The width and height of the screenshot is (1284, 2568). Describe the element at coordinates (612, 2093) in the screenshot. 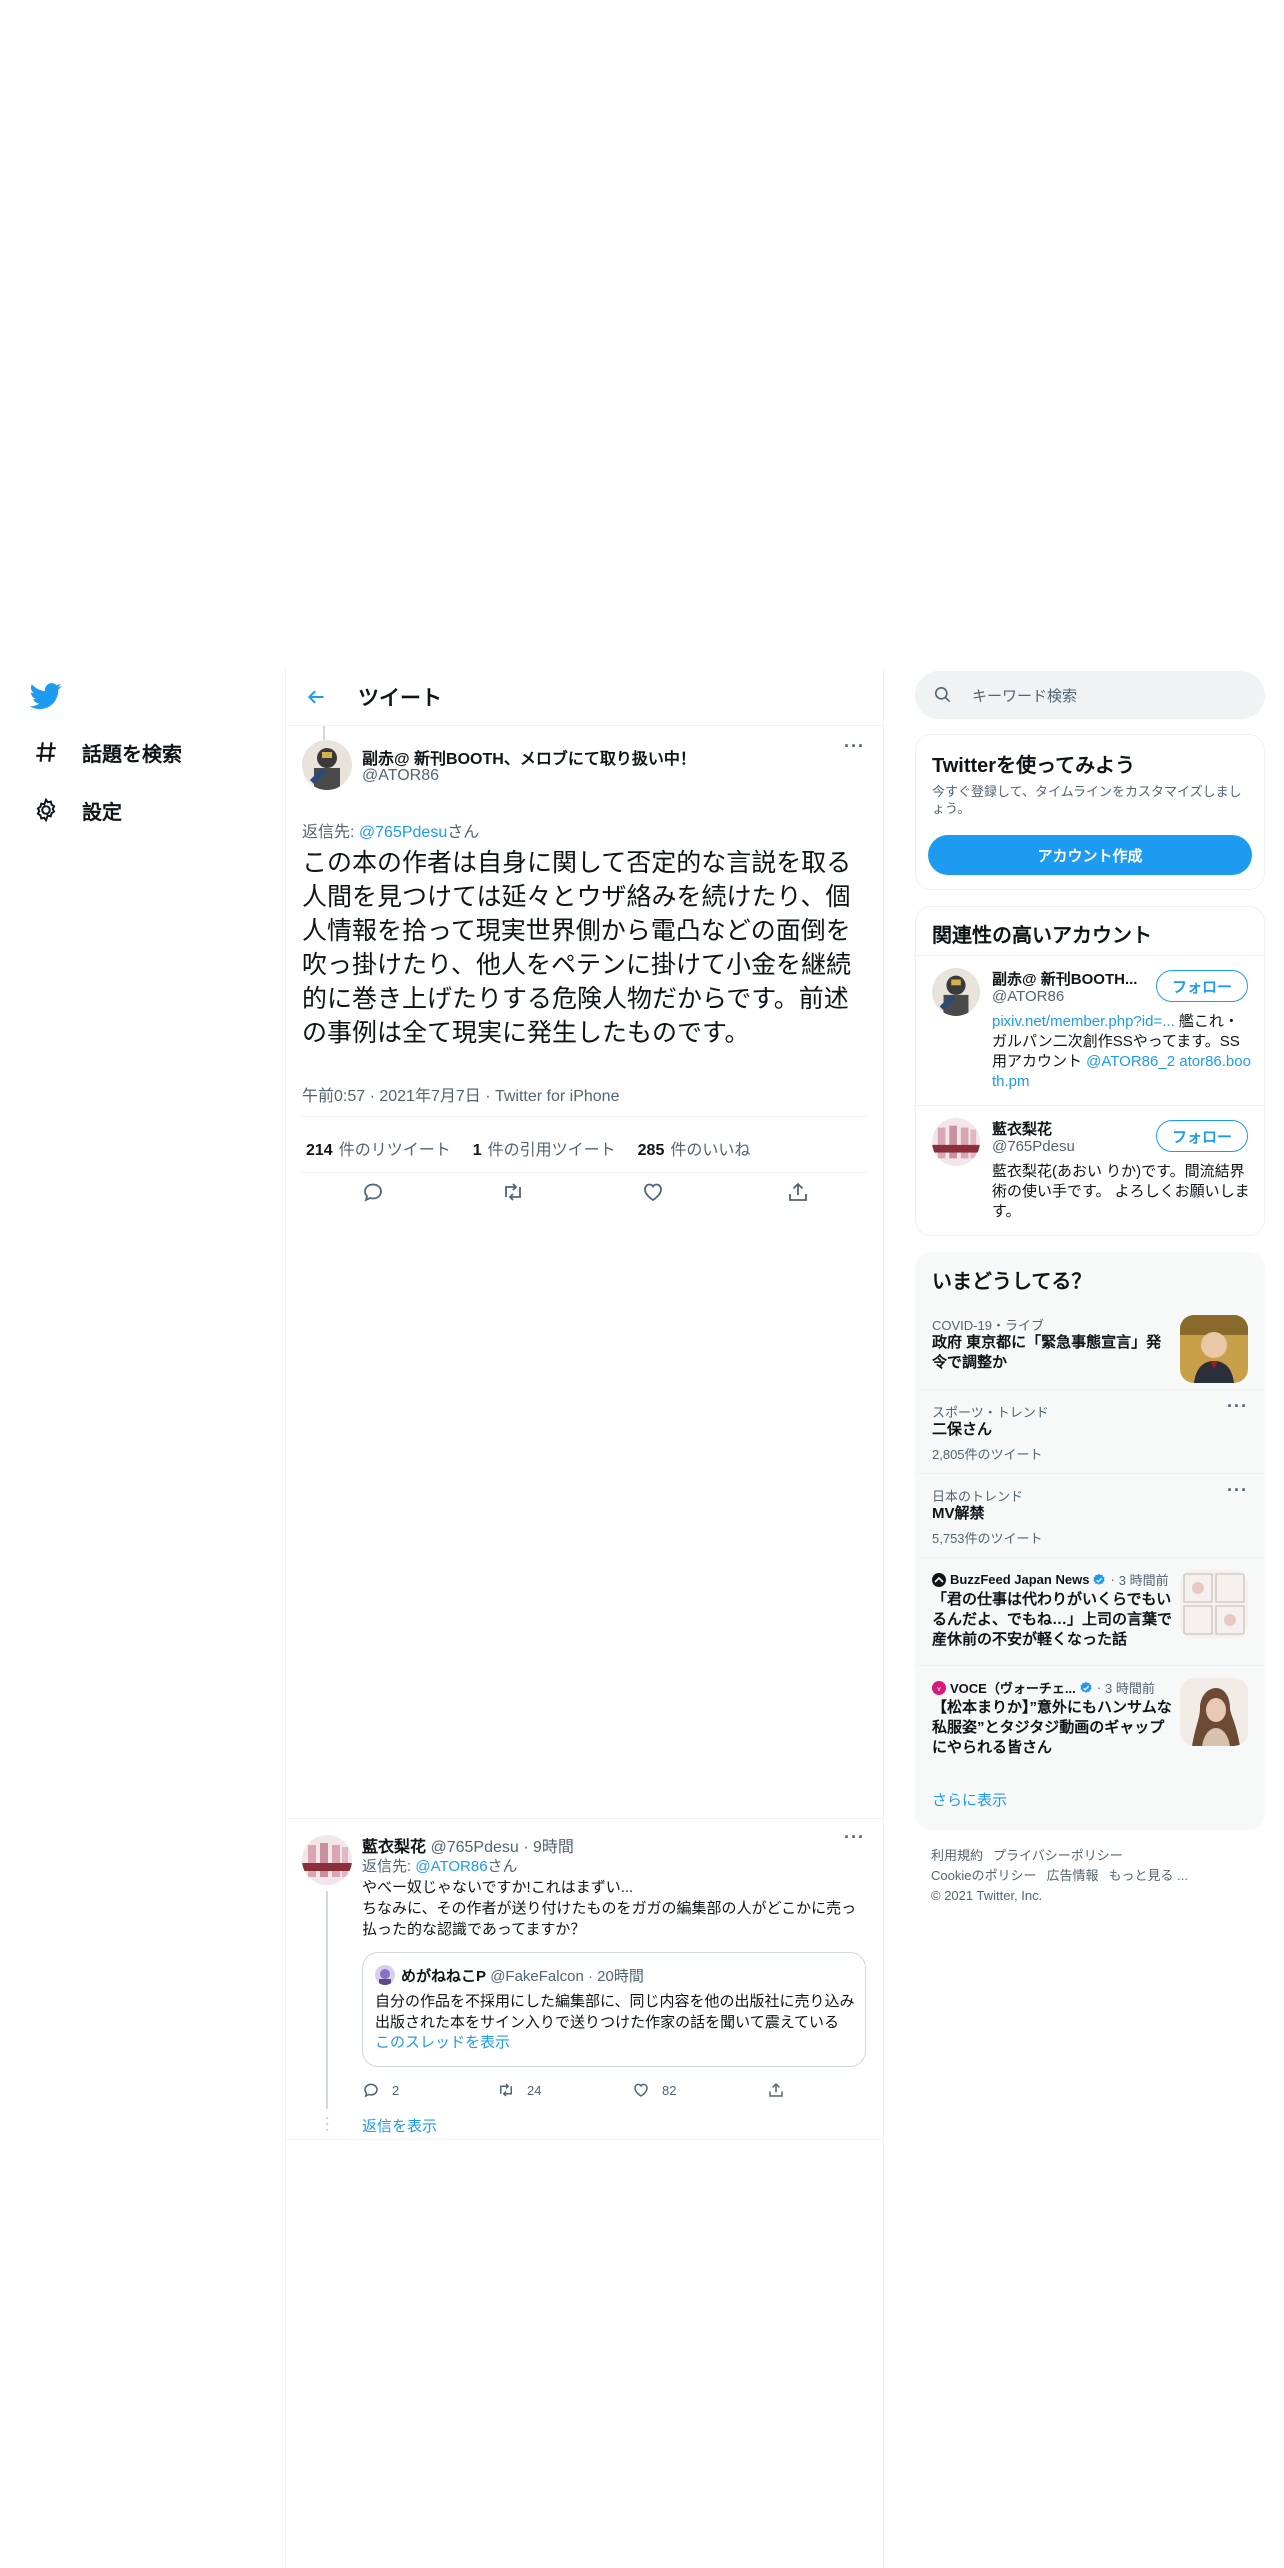

I see `reply-actions: 2 24 82` at that location.